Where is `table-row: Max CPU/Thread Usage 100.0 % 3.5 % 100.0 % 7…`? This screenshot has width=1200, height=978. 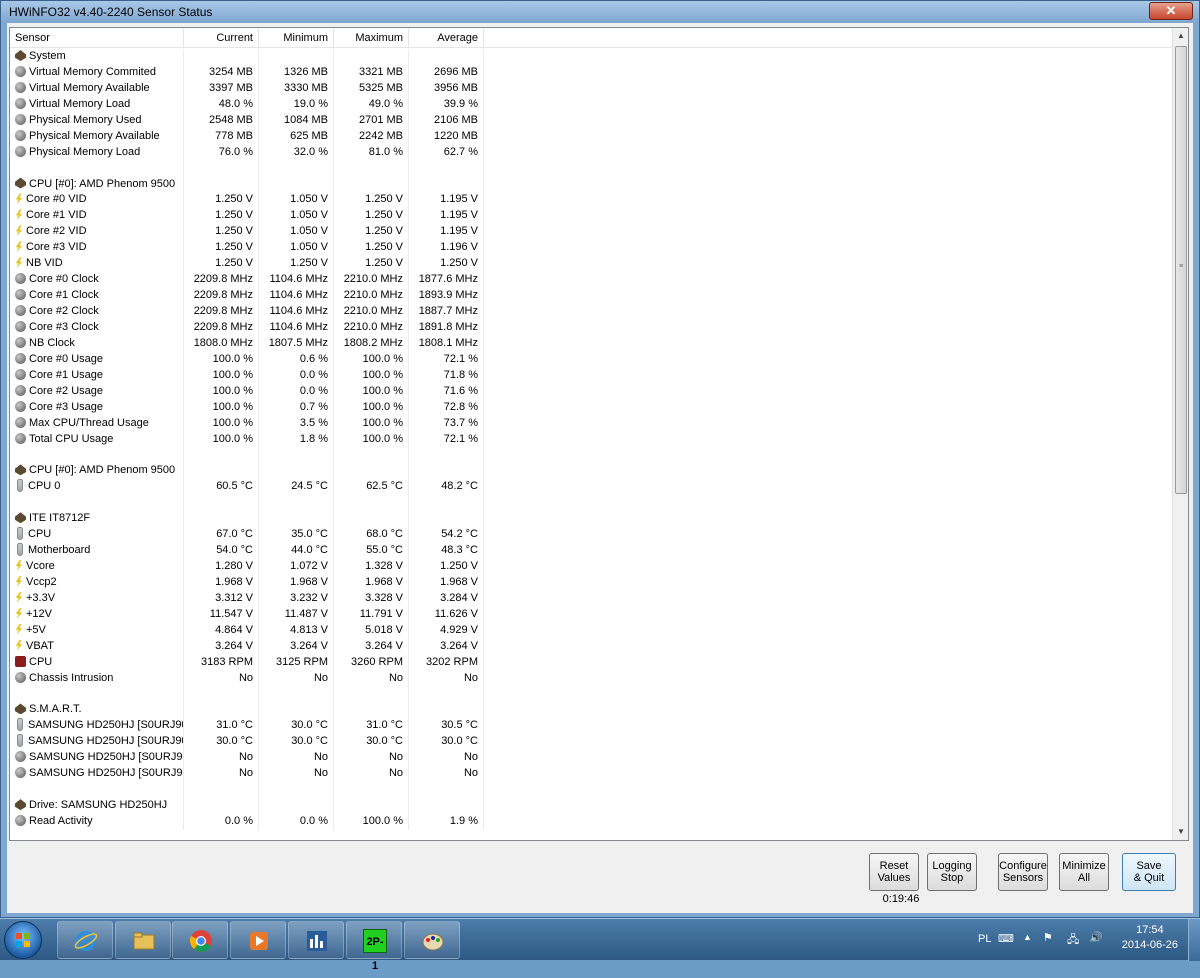 table-row: Max CPU/Thread Usage 100.0 % 3.5 % 100.0 % 7… is located at coordinates (591, 423).